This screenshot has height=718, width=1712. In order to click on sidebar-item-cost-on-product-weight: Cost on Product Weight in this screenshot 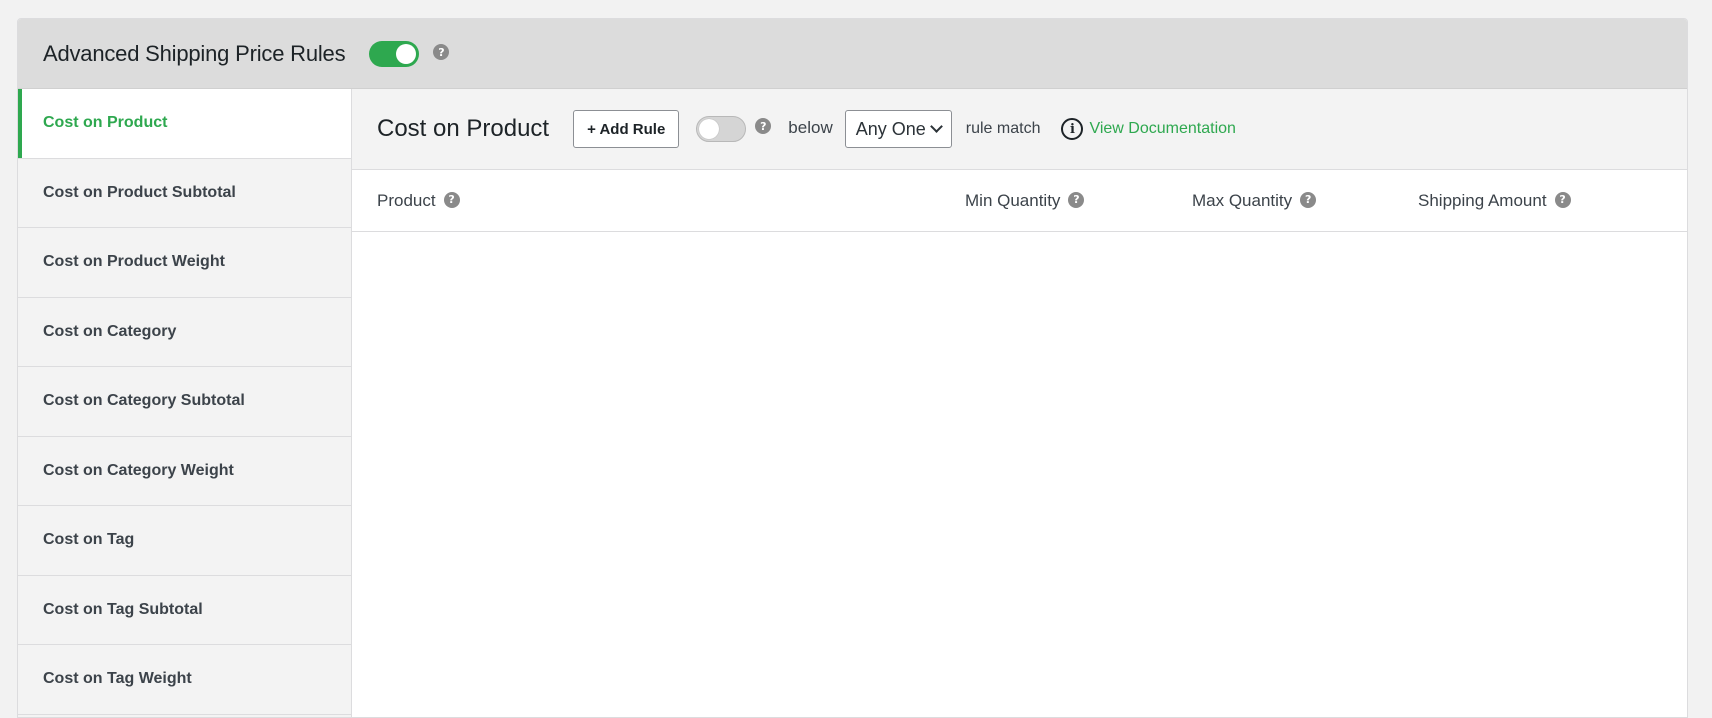, I will do `click(184, 263)`.